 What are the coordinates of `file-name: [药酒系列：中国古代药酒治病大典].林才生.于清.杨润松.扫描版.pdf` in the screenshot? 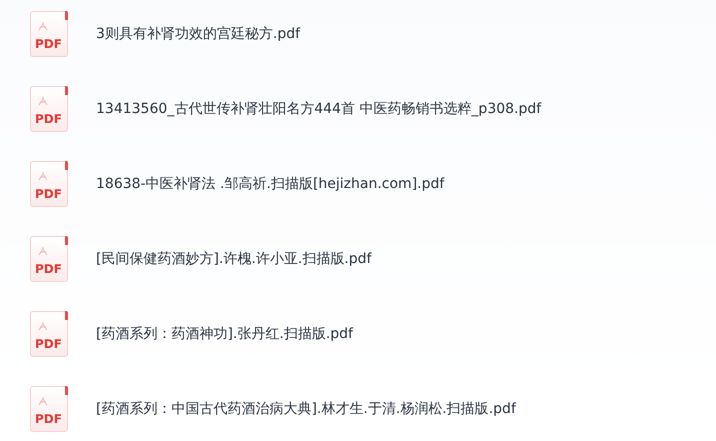 It's located at (306, 409).